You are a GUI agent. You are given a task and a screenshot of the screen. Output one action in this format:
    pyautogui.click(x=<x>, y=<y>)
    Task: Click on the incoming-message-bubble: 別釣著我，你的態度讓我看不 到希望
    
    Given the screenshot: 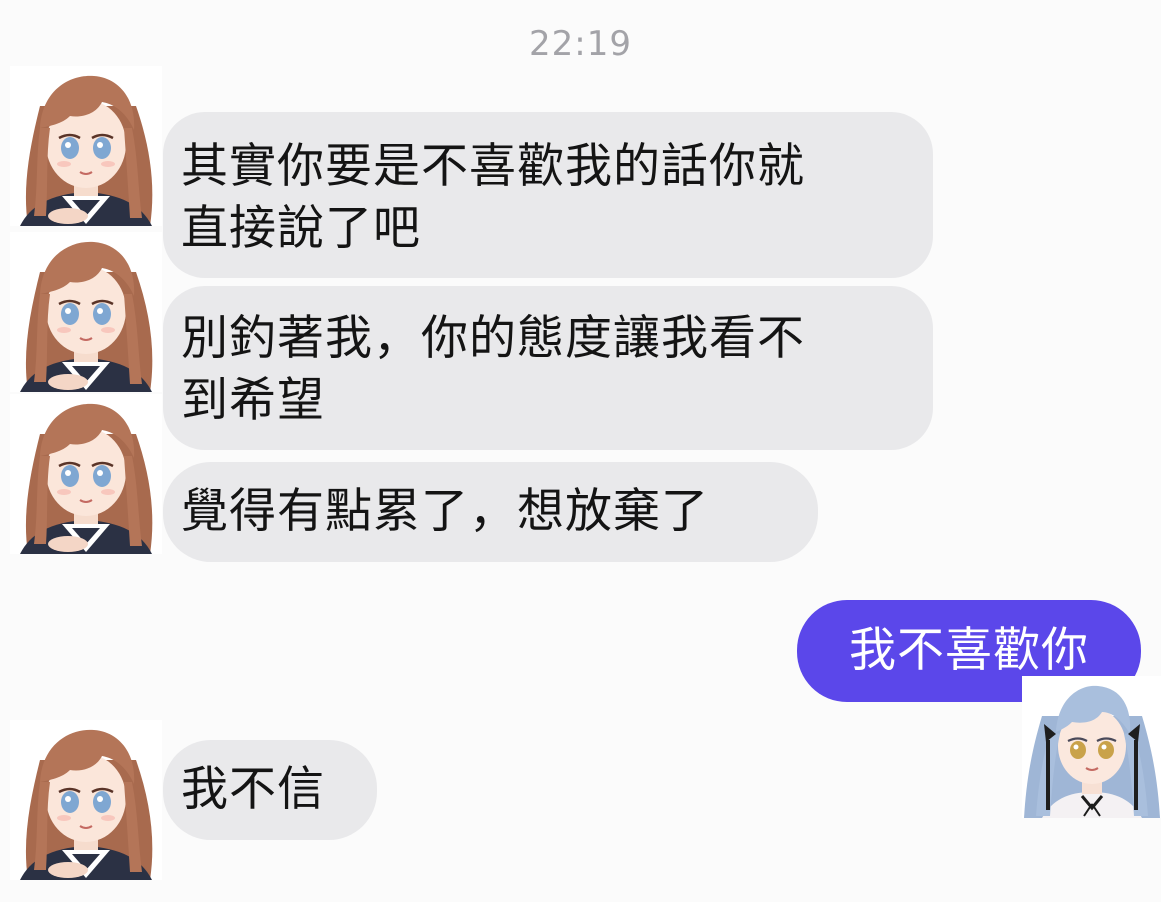 What is the action you would take?
    pyautogui.click(x=548, y=368)
    